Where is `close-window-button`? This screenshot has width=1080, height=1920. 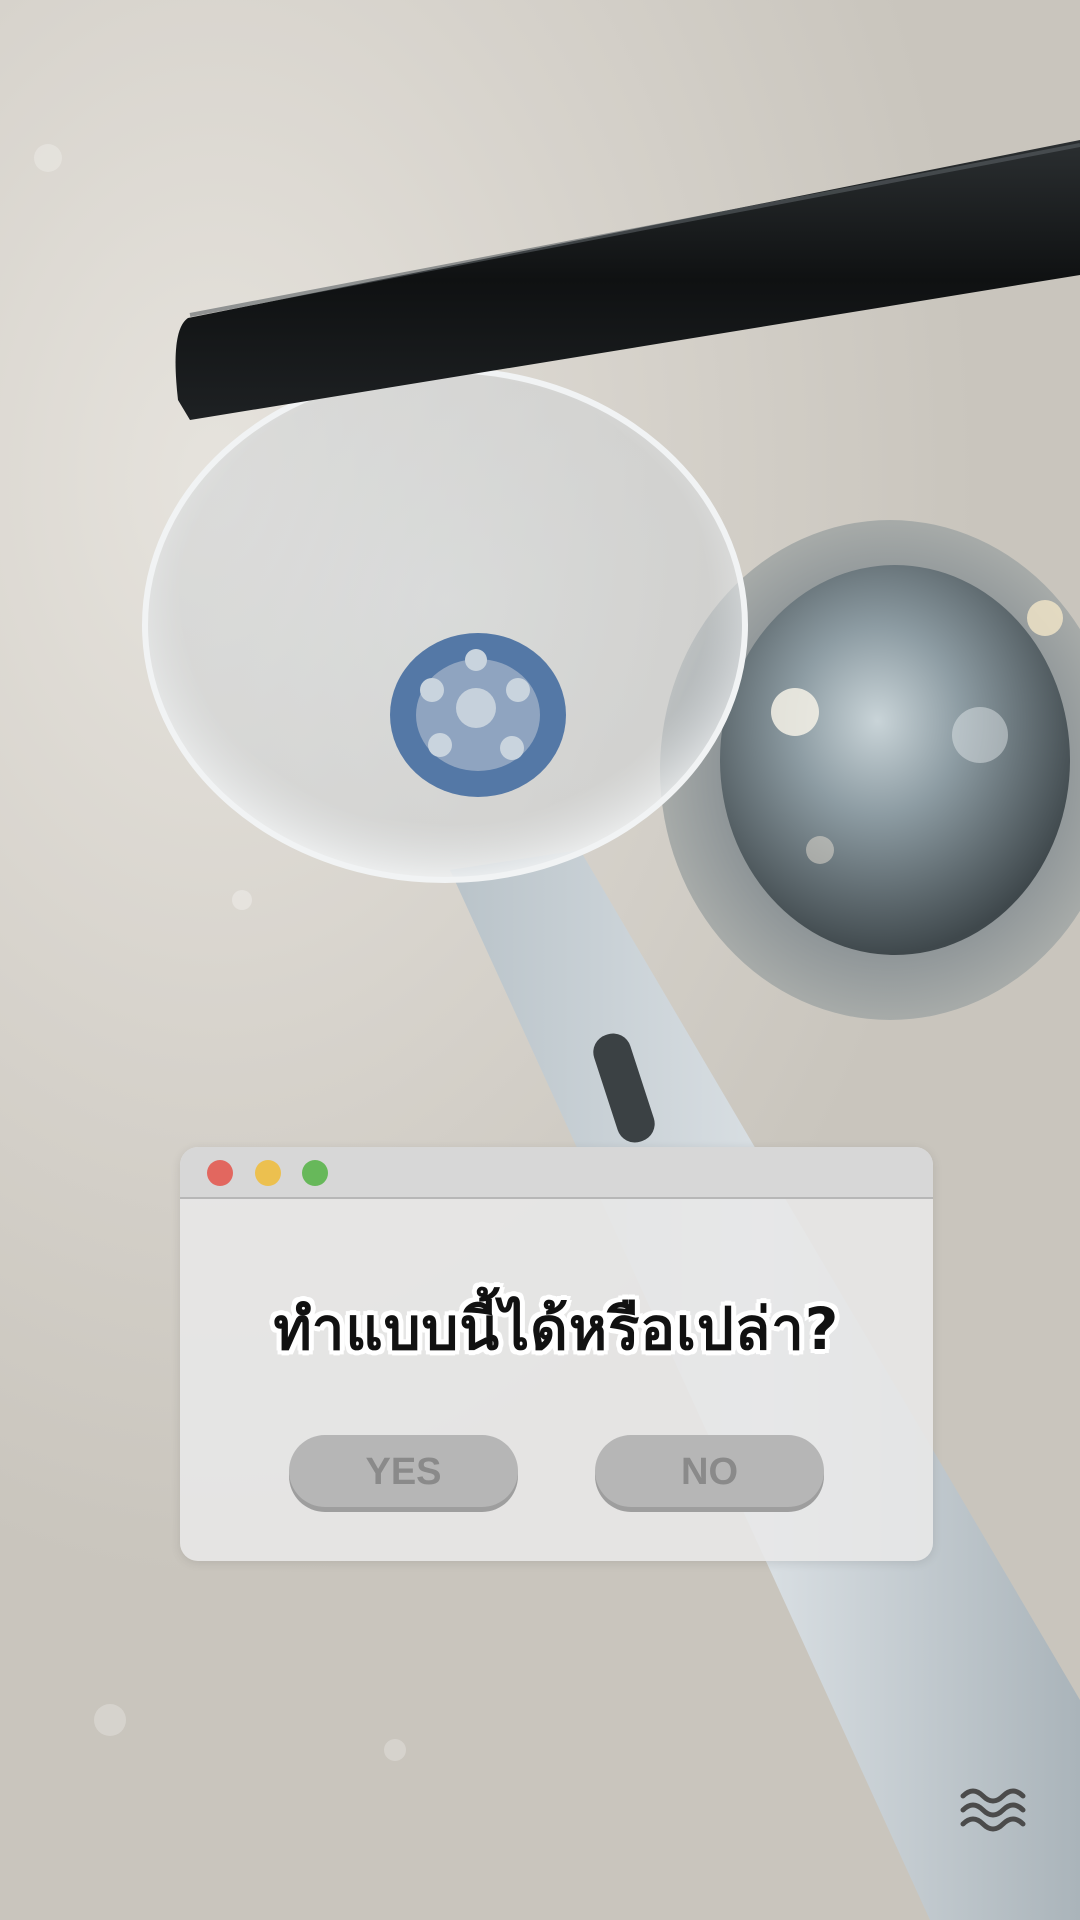
close-window-button is located at coordinates (220, 1173).